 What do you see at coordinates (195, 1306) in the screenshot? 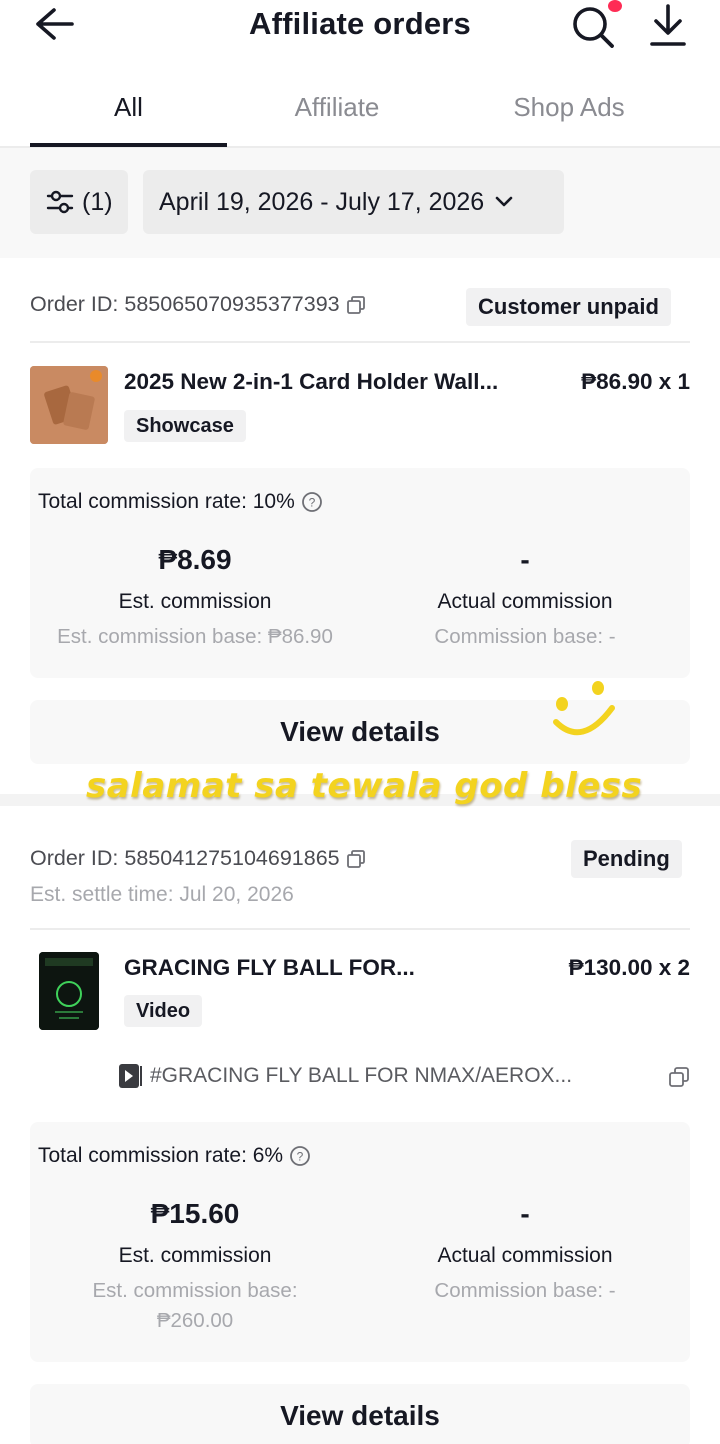
I see `est-commission-base: Est. commission base: ₱260.00` at bounding box center [195, 1306].